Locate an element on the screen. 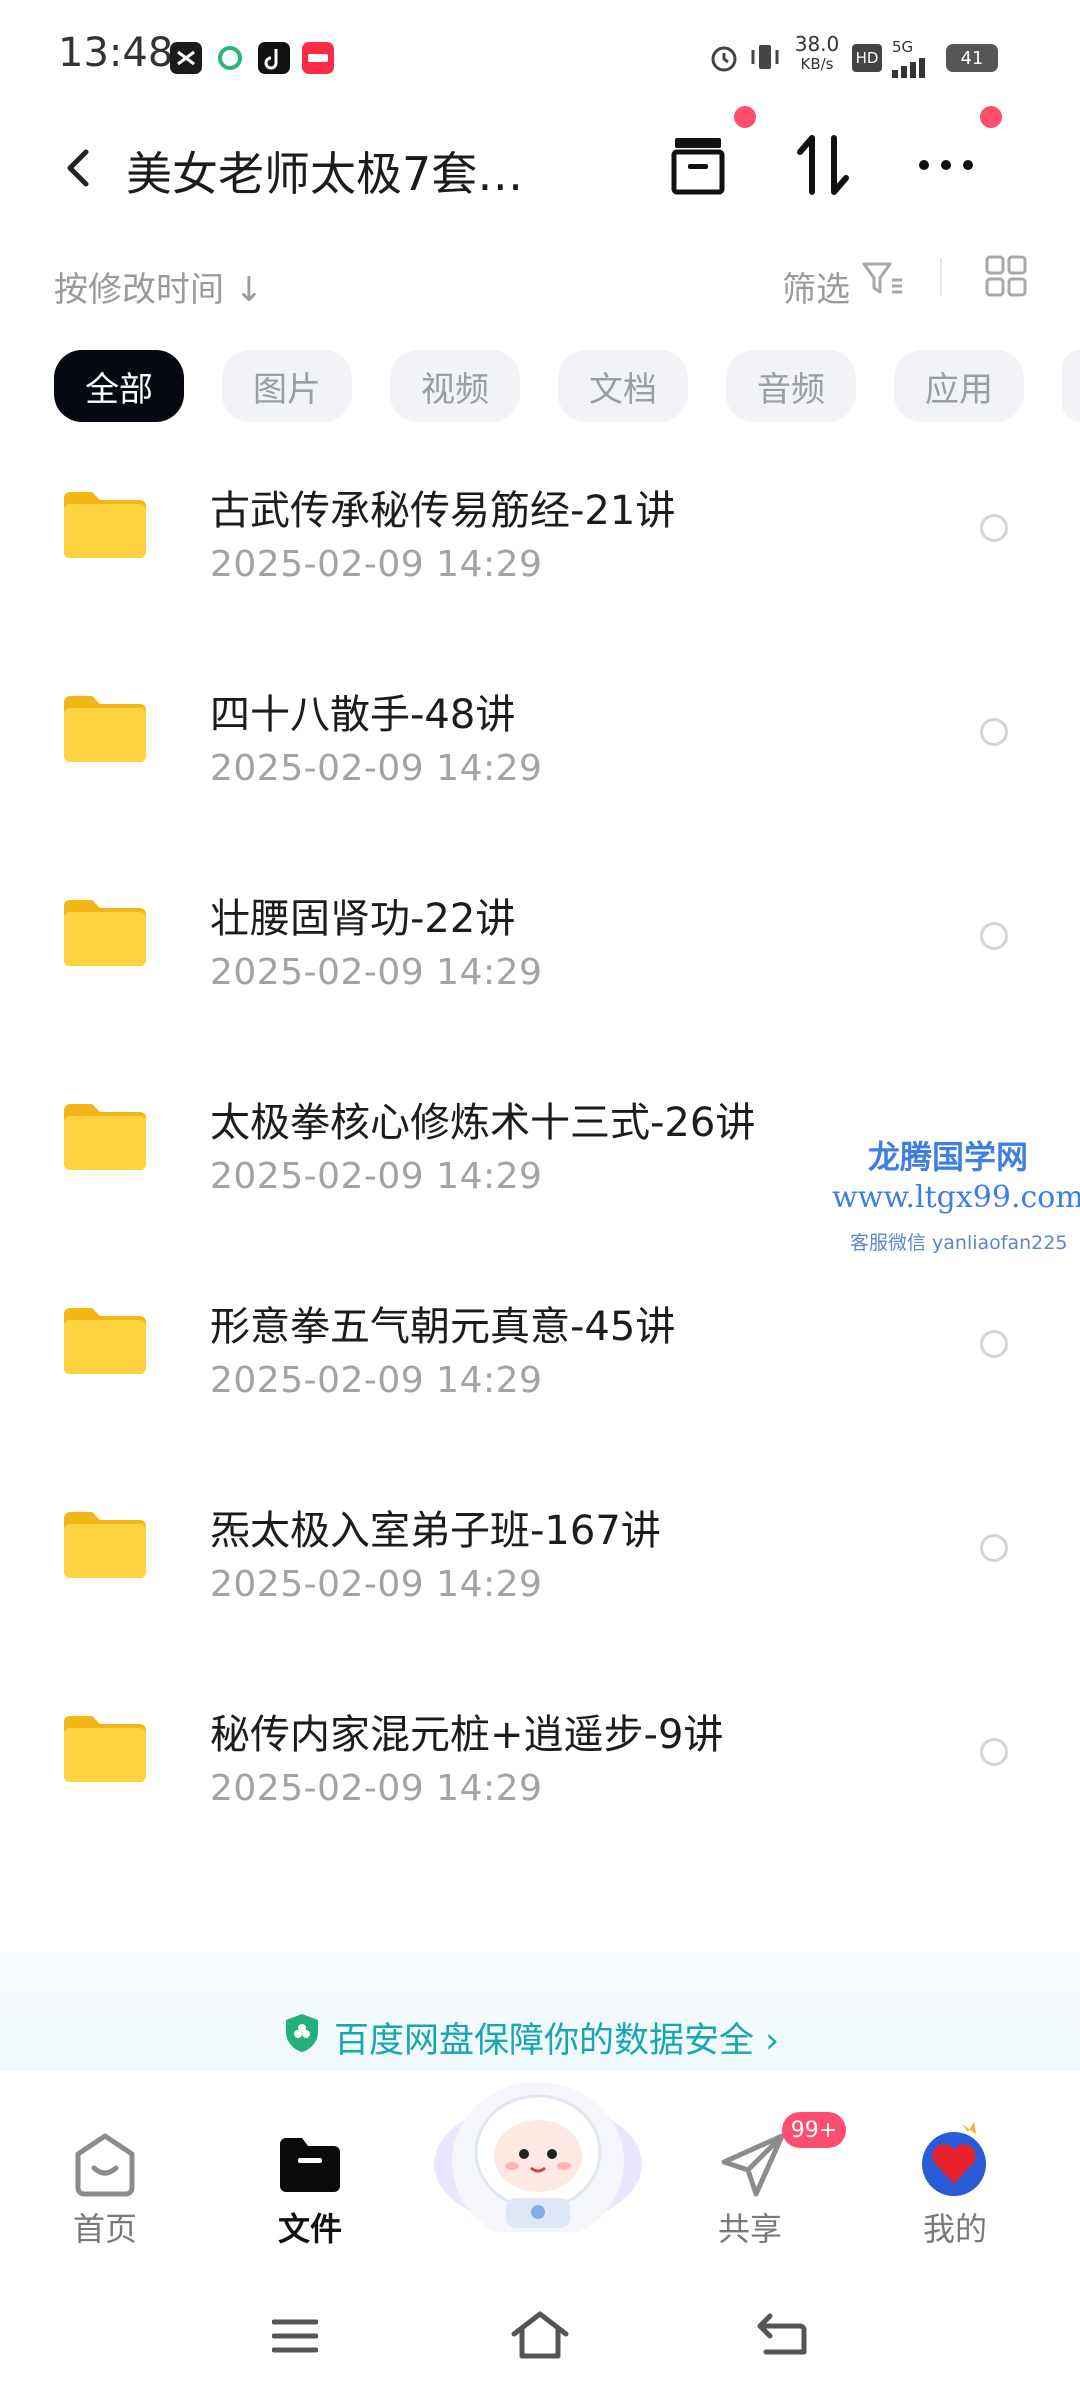 This screenshot has width=1080, height=2400. shield-icon is located at coordinates (302, 2033).